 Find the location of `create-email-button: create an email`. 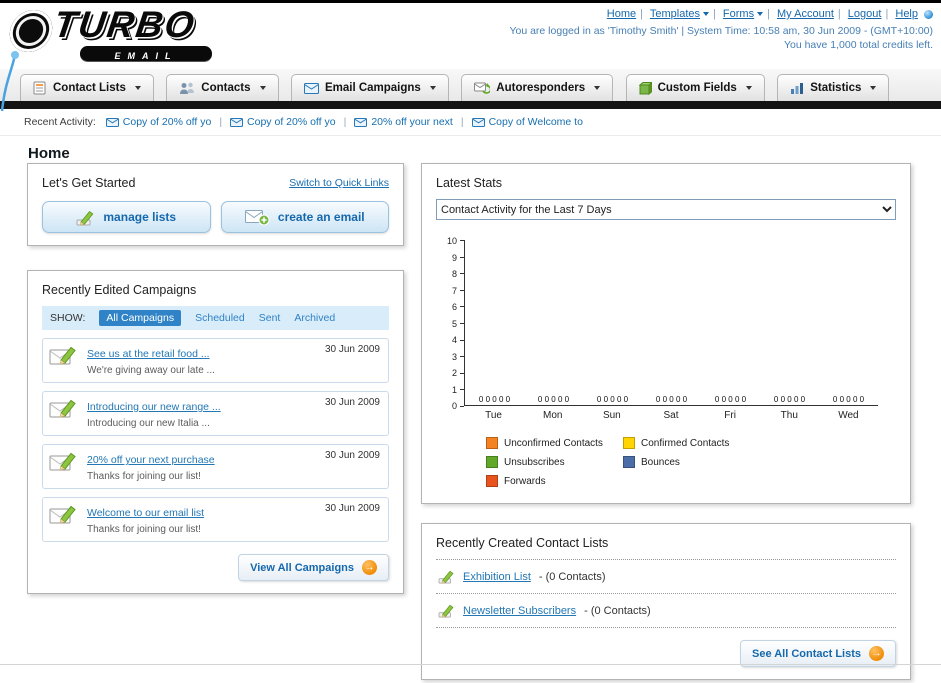

create-email-button: create an email is located at coordinates (304, 217).